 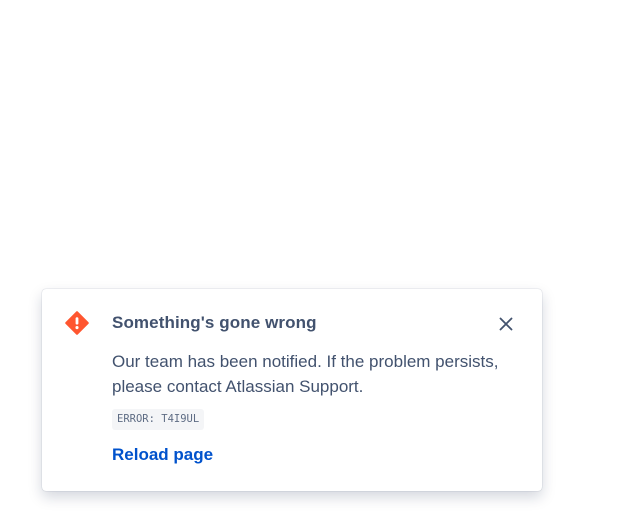 What do you see at coordinates (214, 322) in the screenshot?
I see `flag-title: Something's gone wrong` at bounding box center [214, 322].